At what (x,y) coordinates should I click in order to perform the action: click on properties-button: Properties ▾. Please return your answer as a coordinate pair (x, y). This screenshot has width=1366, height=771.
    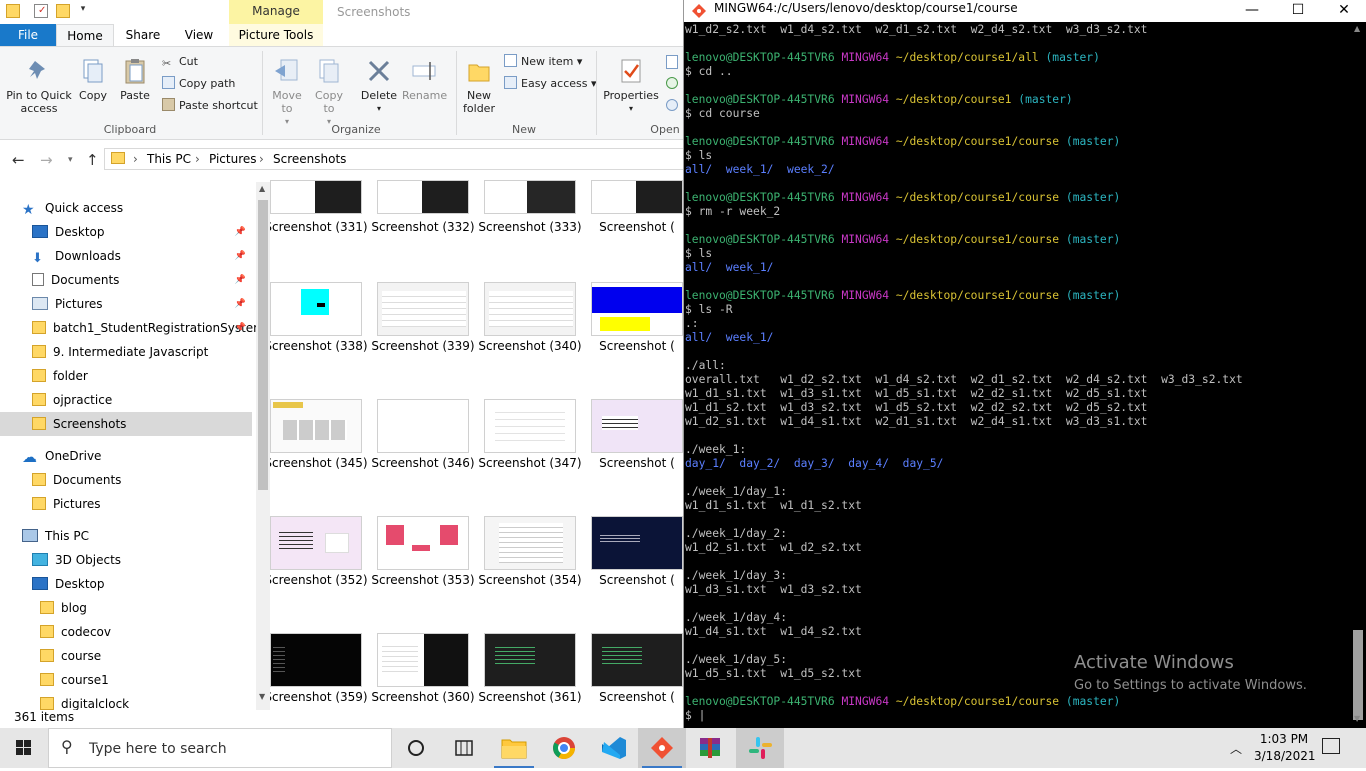
    Looking at the image, I should click on (631, 86).